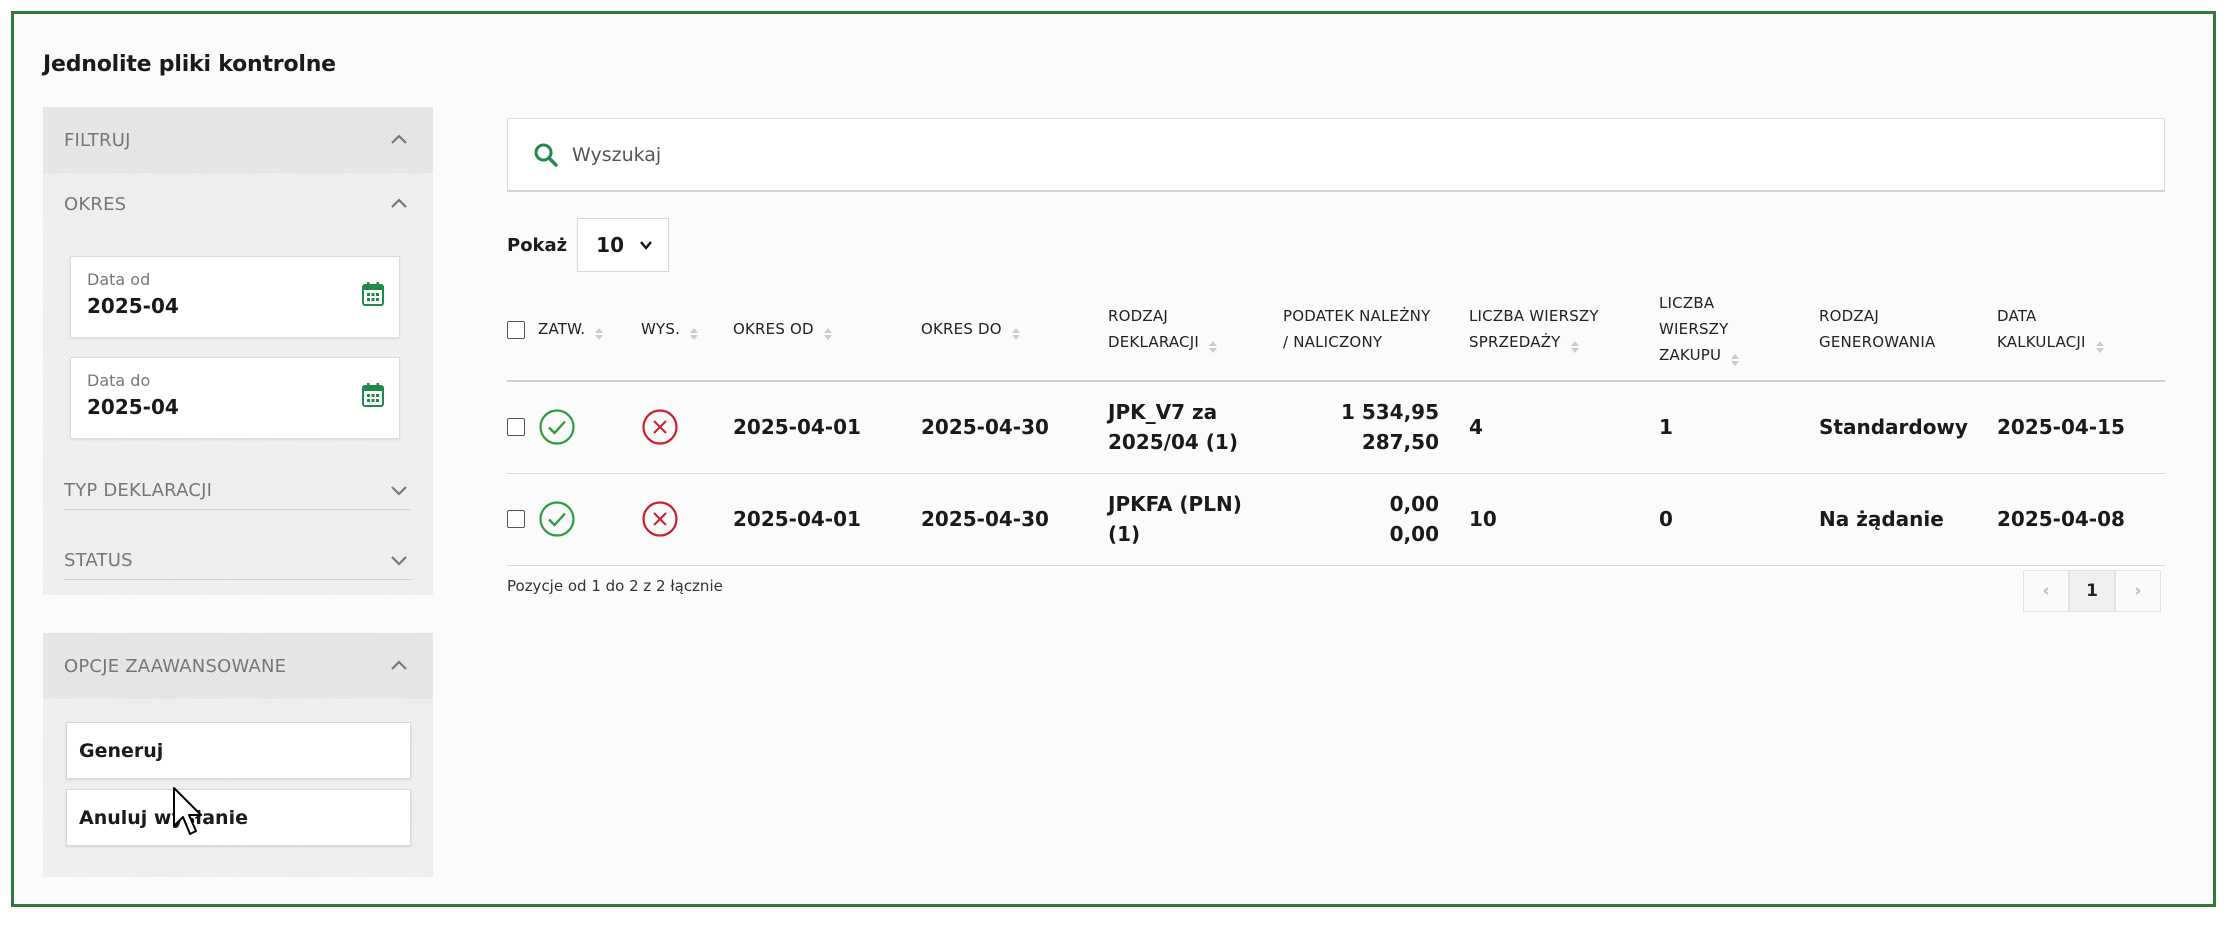  I want to click on tax-input-value: 287,50, so click(1400, 442).